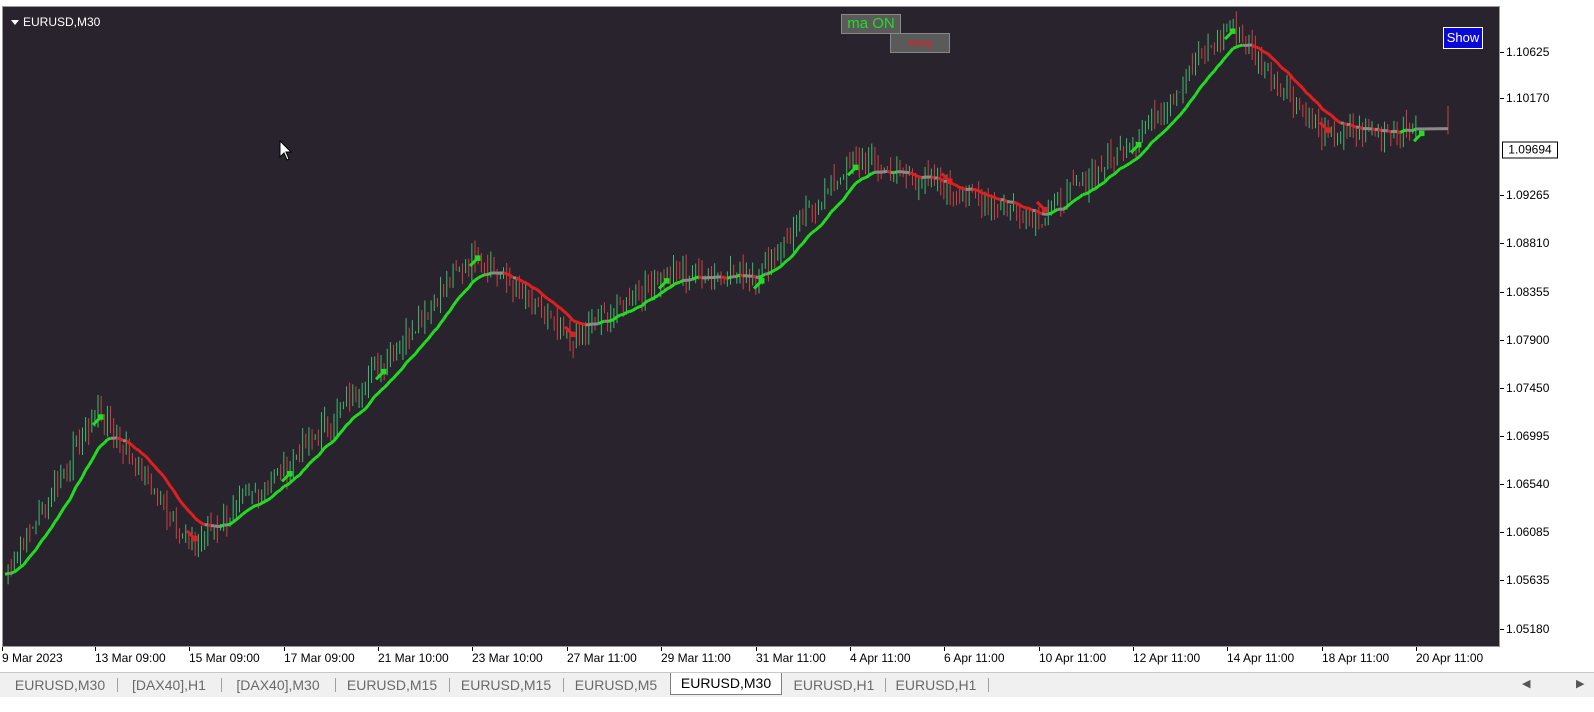 The width and height of the screenshot is (1594, 712). What do you see at coordinates (1450, 656) in the screenshot?
I see `time-tick-label: 20 Apr 11:00` at bounding box center [1450, 656].